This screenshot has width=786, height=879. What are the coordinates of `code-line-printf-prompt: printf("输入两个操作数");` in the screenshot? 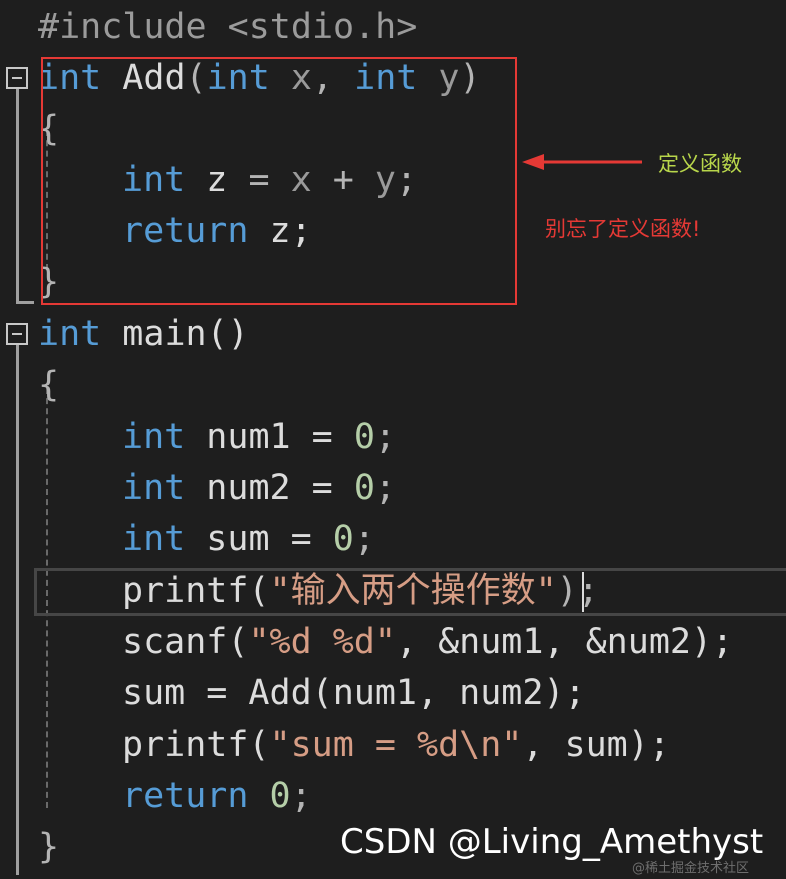 It's located at (360, 591).